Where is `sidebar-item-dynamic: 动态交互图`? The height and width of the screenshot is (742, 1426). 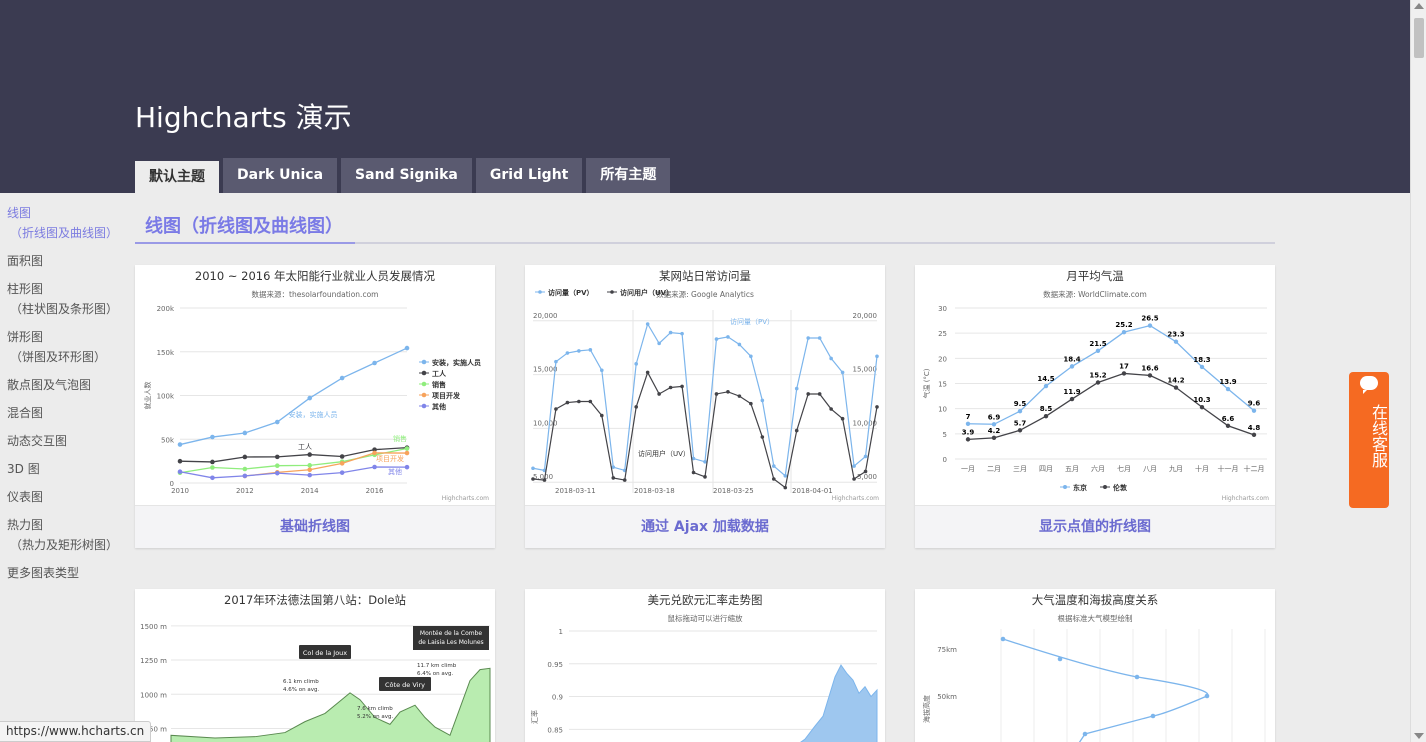
sidebar-item-dynamic: 动态交互图 is located at coordinates (62, 441).